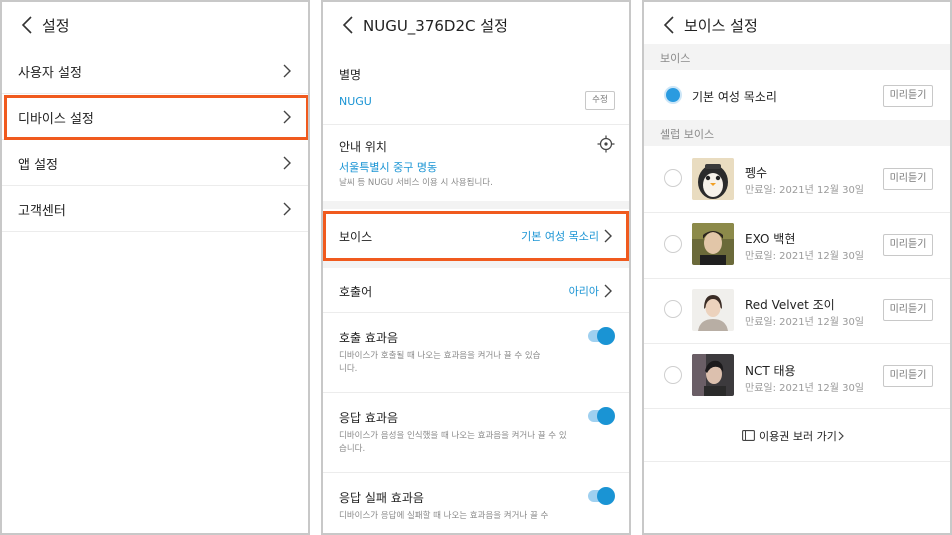  I want to click on voice-name: 펭수, so click(756, 173).